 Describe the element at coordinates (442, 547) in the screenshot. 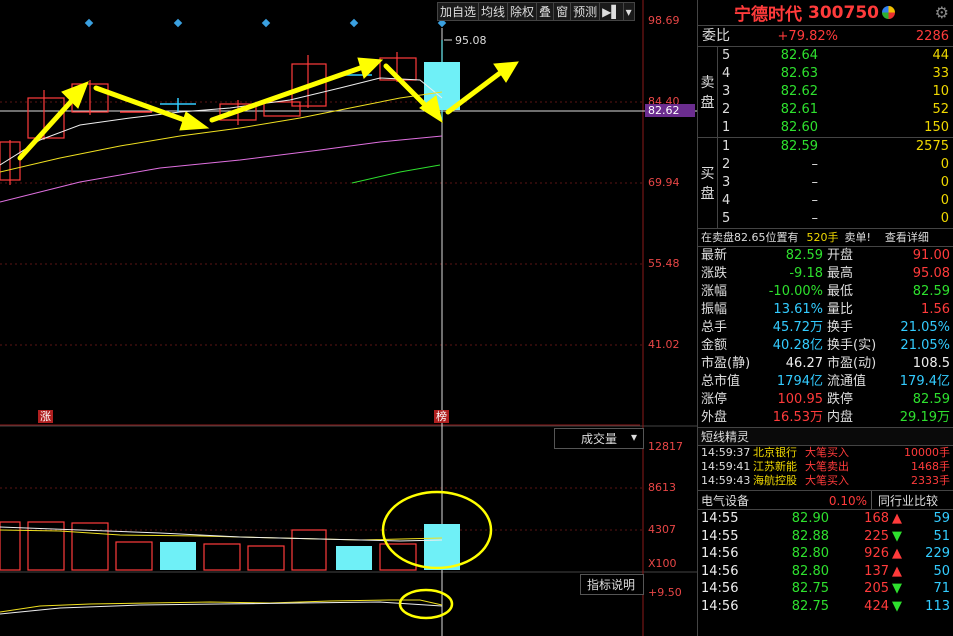

I see `volume-bar-last` at that location.